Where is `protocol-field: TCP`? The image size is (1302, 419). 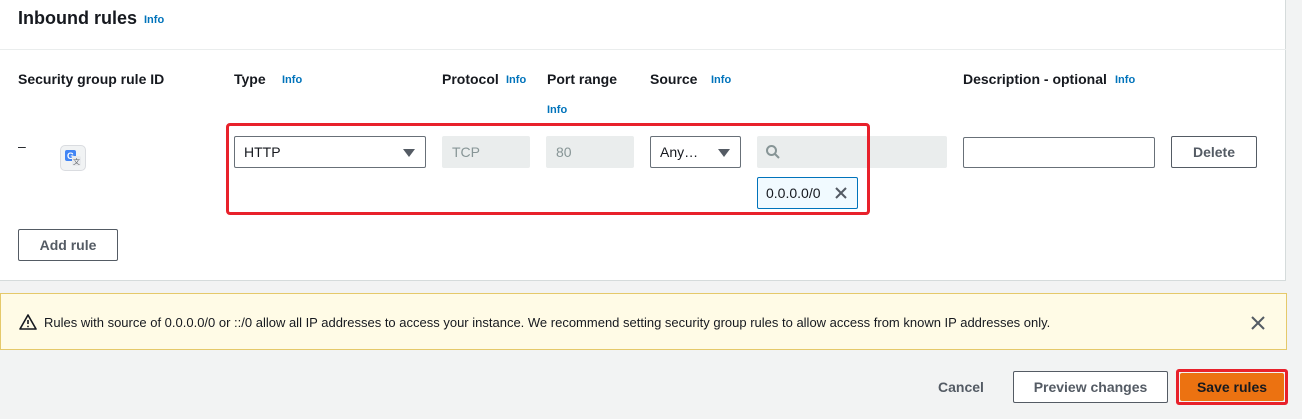 protocol-field: TCP is located at coordinates (486, 152).